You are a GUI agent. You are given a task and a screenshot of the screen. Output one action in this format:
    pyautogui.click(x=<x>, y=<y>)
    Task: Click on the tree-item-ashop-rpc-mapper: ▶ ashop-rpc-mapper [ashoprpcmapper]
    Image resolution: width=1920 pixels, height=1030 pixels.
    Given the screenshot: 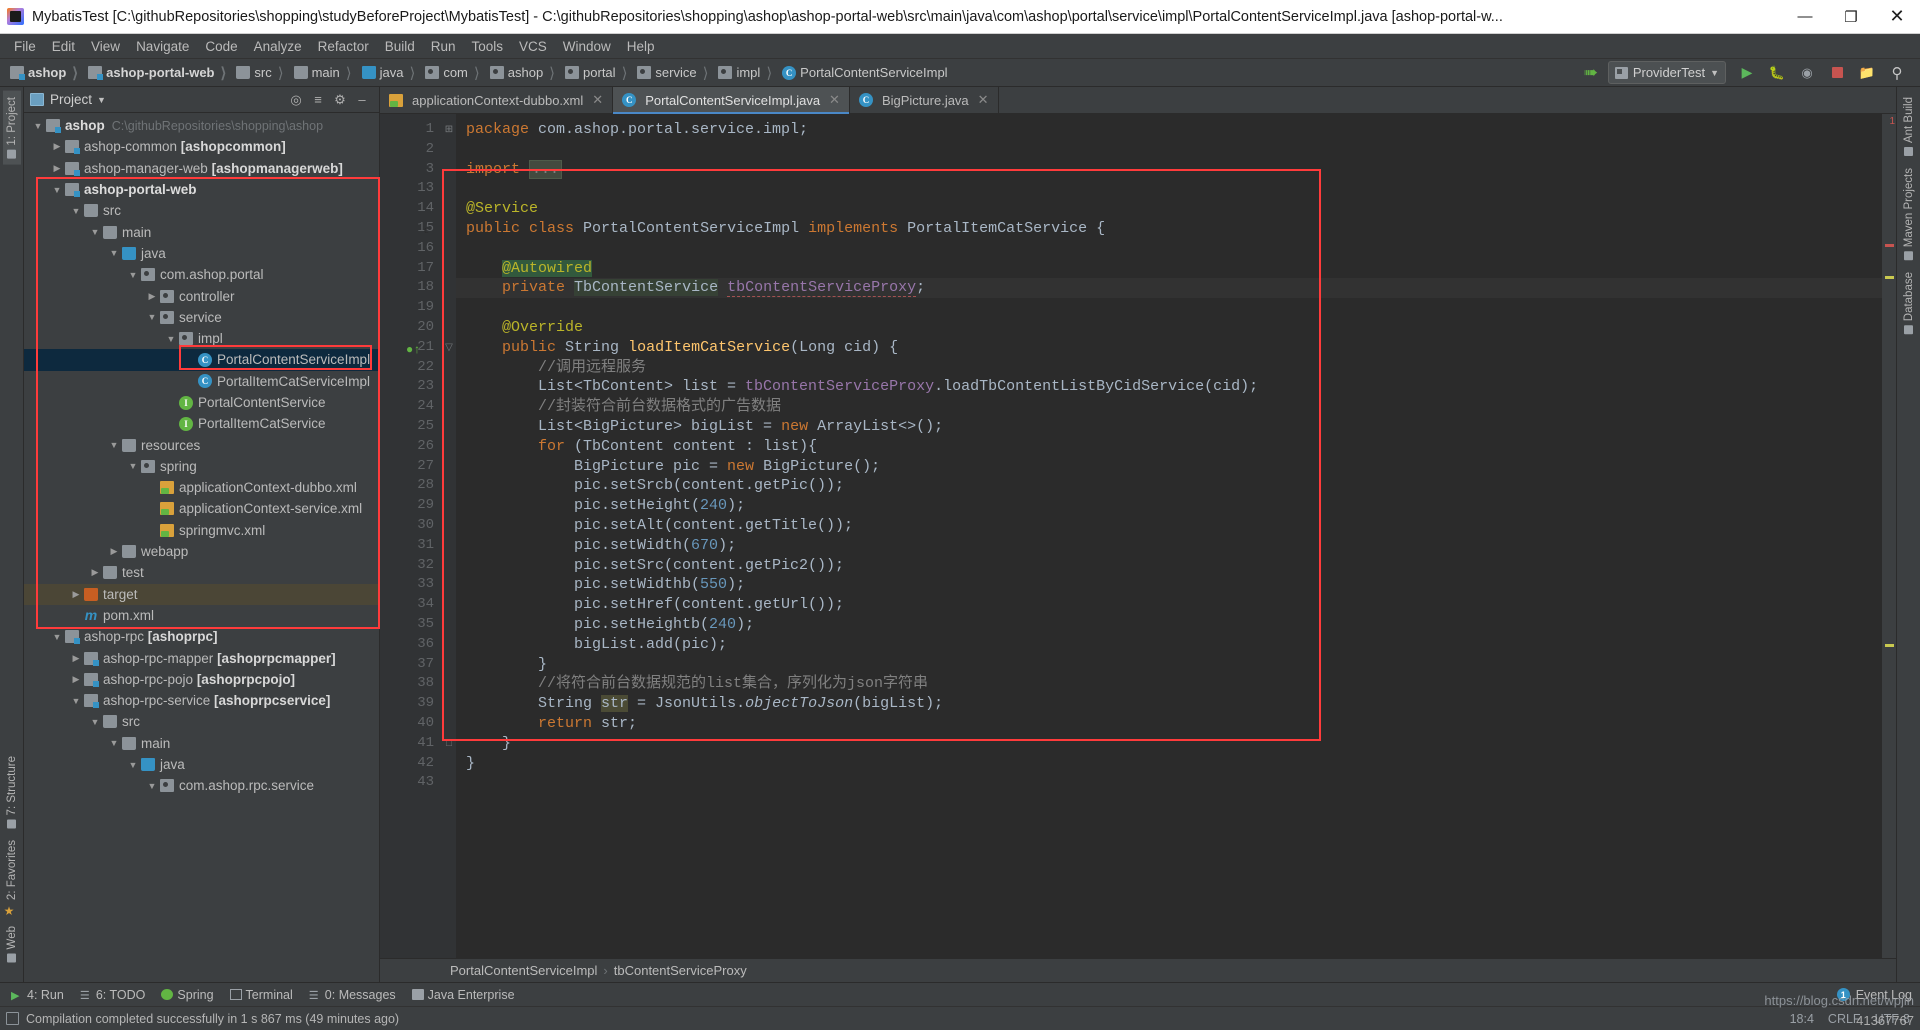 What is the action you would take?
    pyautogui.click(x=201, y=657)
    